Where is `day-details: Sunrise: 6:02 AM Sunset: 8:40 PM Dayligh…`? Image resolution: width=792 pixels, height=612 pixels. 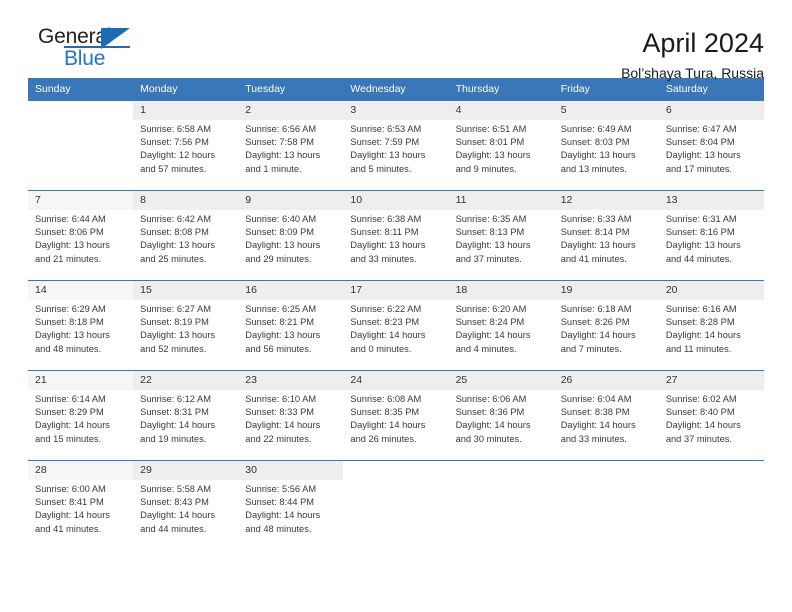
day-details: Sunrise: 6:02 AM Sunset: 8:40 PM Dayligh… is located at coordinates (703, 418).